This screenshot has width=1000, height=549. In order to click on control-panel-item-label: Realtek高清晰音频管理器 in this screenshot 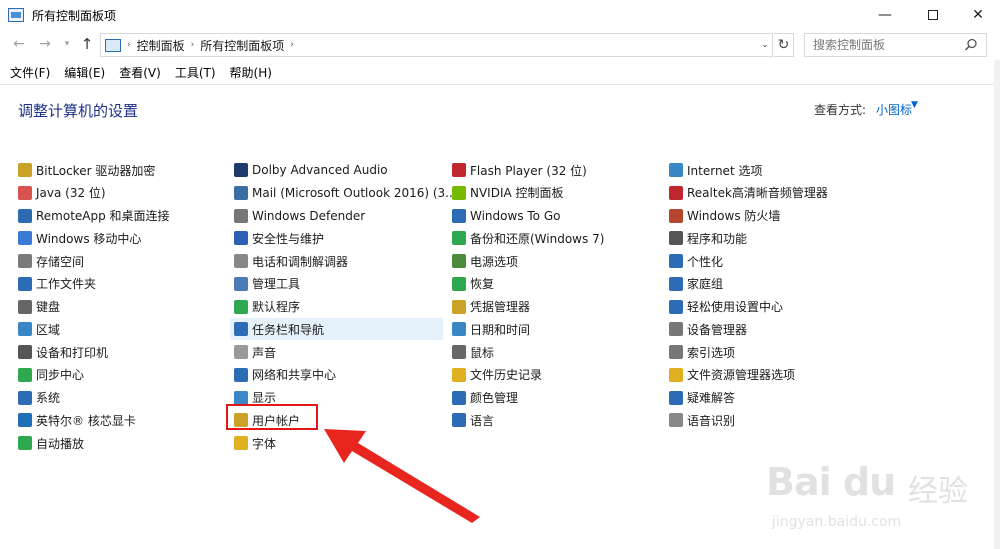, I will do `click(757, 193)`.